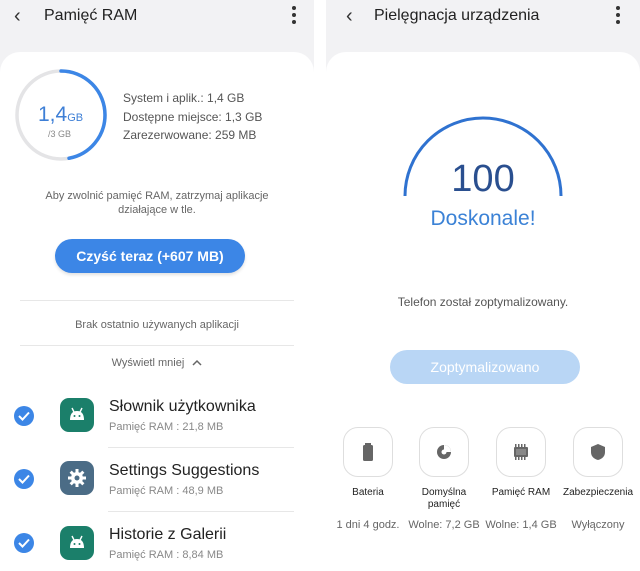  Describe the element at coordinates (193, 117) in the screenshot. I see `stat-available: Dostępne miejsce: 1,3 GB` at that location.